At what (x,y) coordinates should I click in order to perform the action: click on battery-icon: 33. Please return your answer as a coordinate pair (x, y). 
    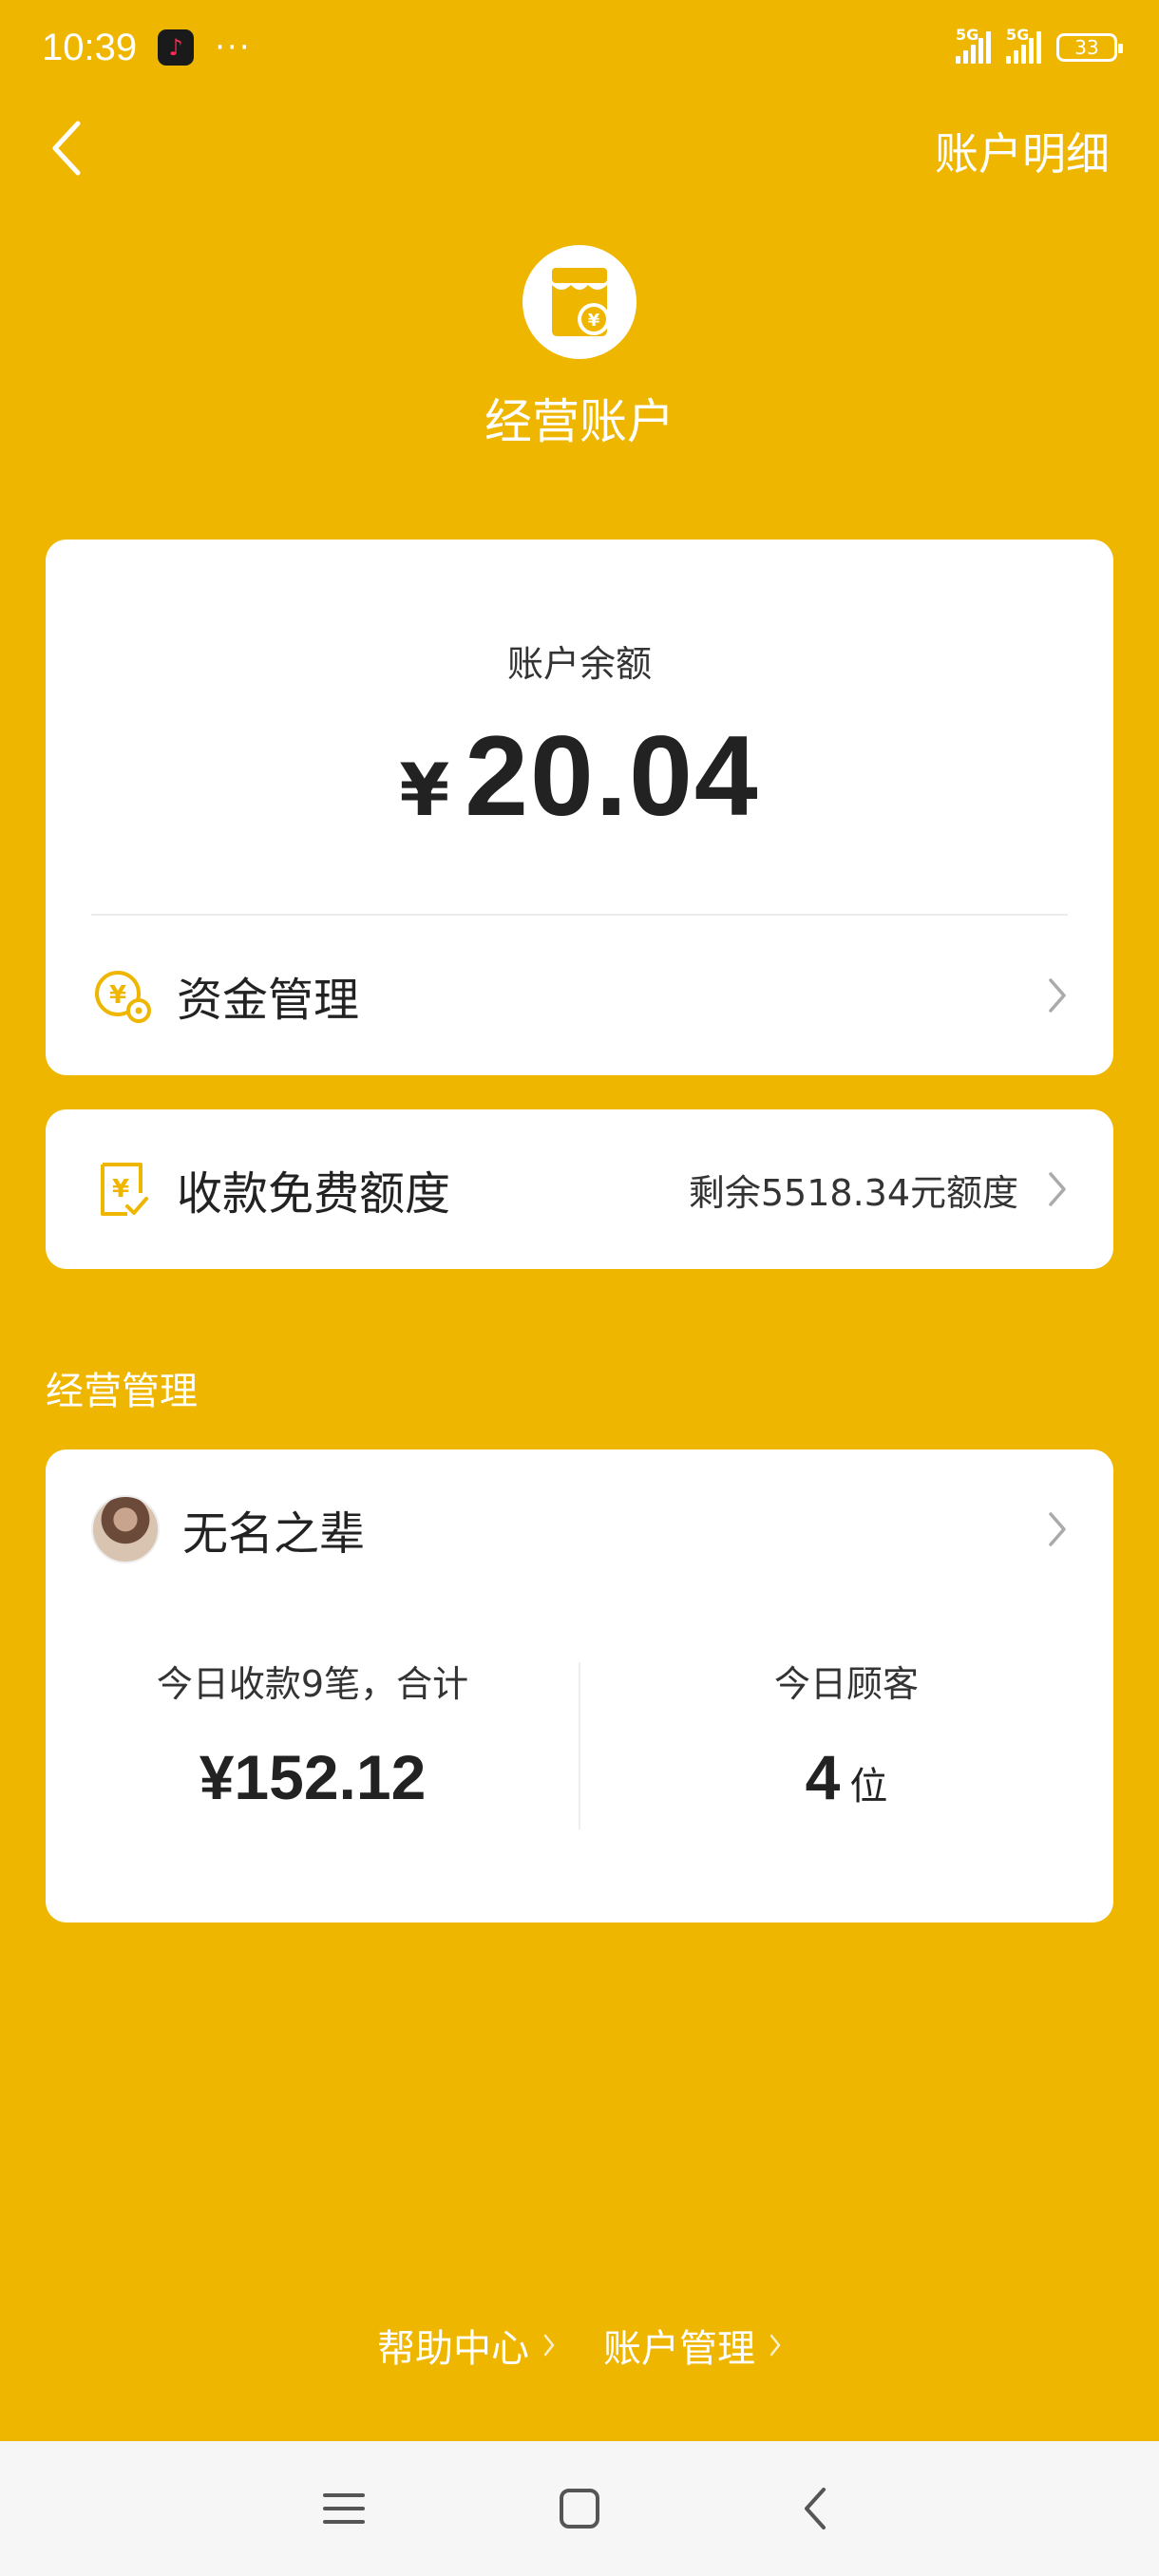
    Looking at the image, I should click on (1089, 47).